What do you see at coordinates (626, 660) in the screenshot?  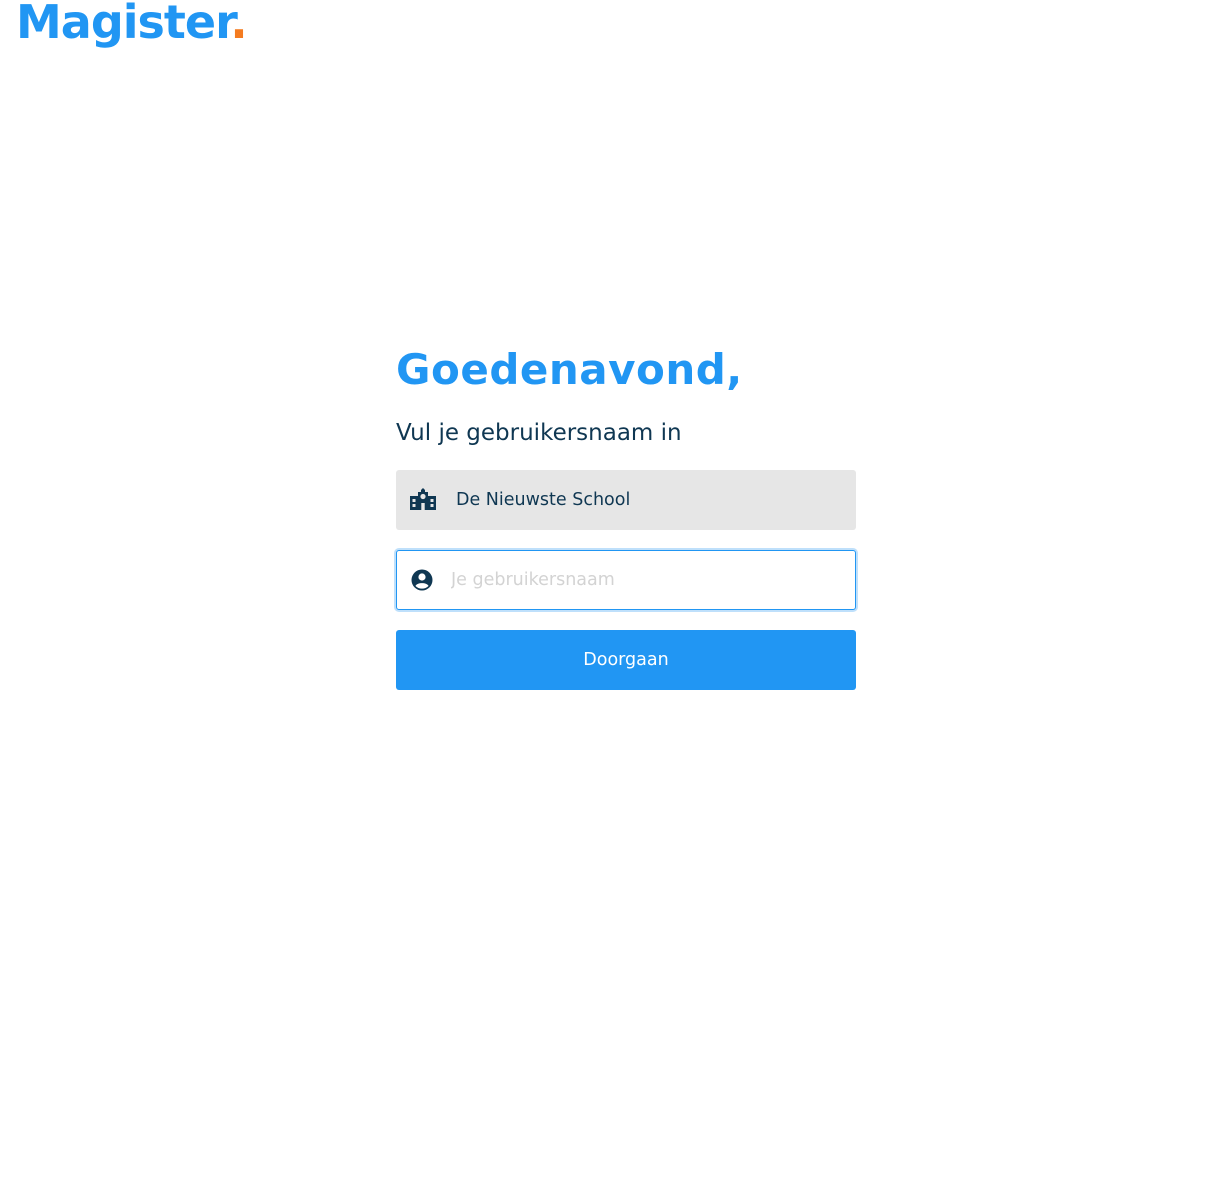 I see `continue-button: Doorgaan` at bounding box center [626, 660].